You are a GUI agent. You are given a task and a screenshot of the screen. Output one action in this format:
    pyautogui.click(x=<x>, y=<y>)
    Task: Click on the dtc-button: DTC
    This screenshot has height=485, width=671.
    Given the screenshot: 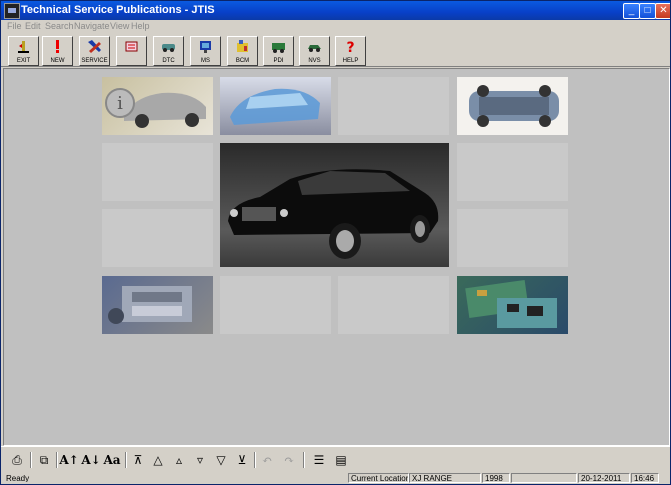 What is the action you would take?
    pyautogui.click(x=168, y=51)
    